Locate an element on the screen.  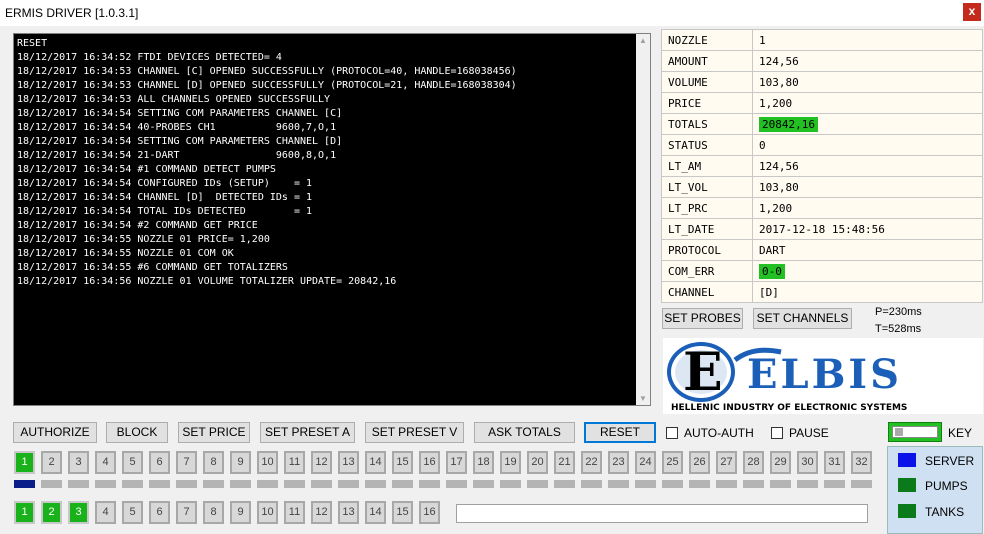
pump-button-25: 25 is located at coordinates (672, 462).